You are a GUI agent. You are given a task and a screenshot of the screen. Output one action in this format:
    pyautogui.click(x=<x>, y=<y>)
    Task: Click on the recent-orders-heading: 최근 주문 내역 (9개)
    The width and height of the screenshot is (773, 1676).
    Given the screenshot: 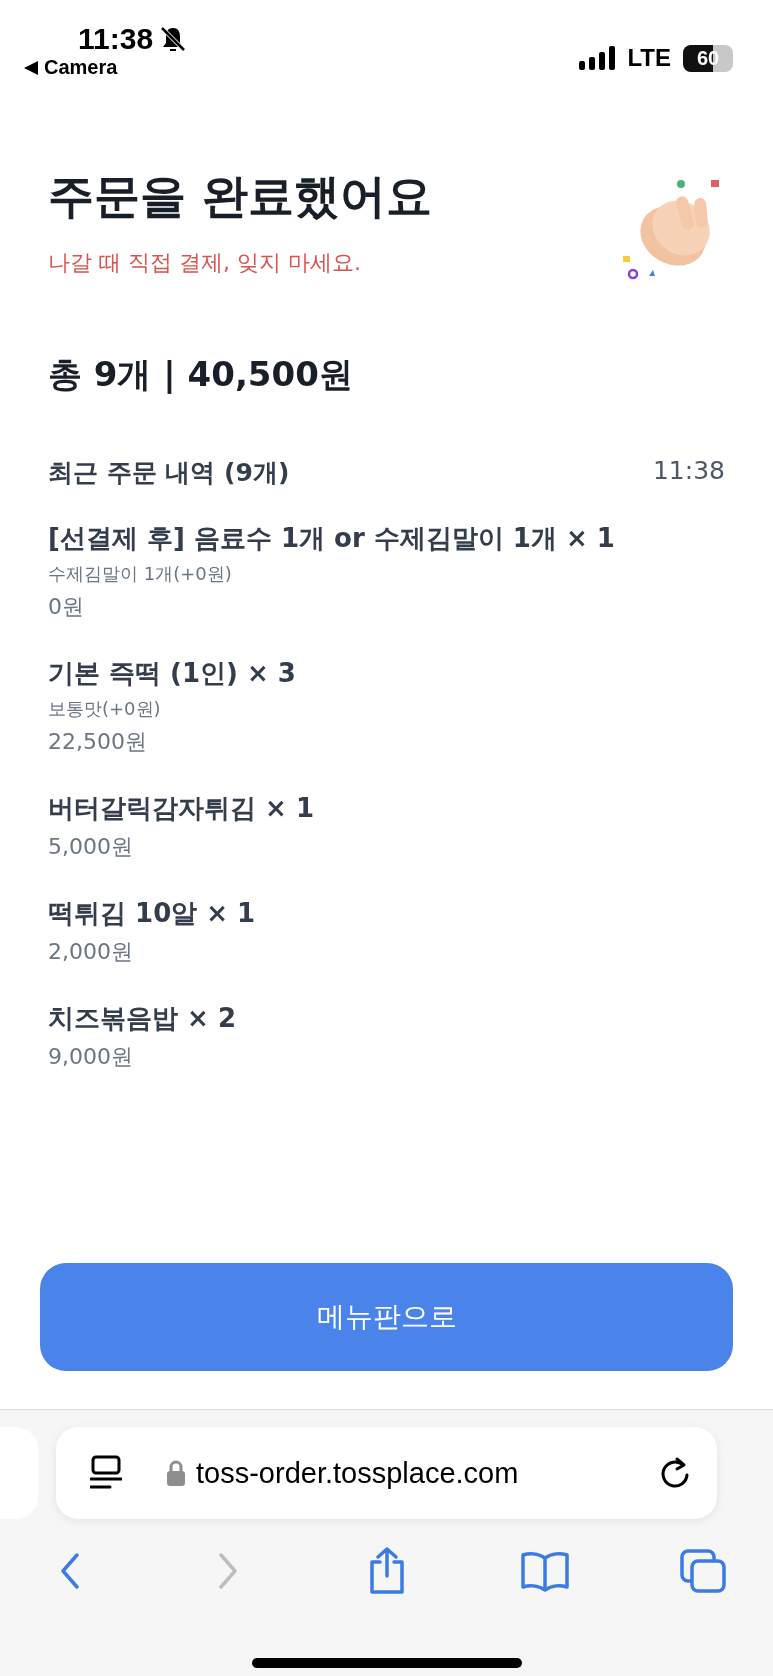 What is the action you would take?
    pyautogui.click(x=169, y=473)
    